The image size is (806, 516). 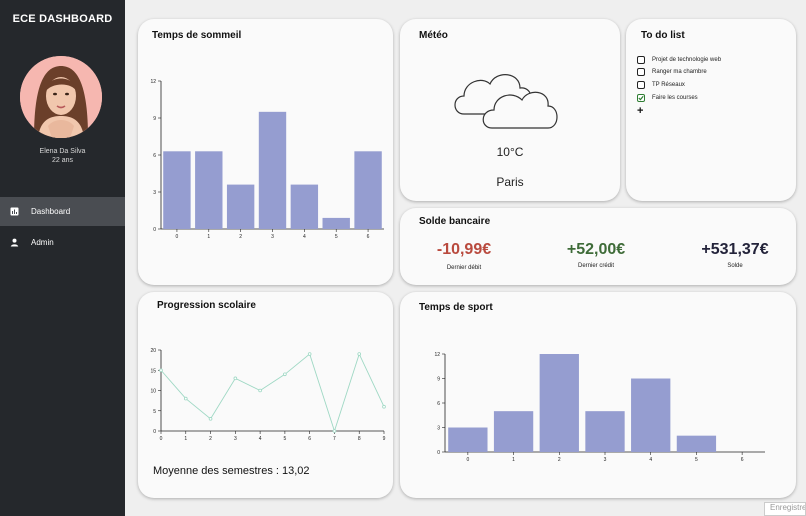 What do you see at coordinates (42, 242) in the screenshot?
I see `nav-admin-label: Admin` at bounding box center [42, 242].